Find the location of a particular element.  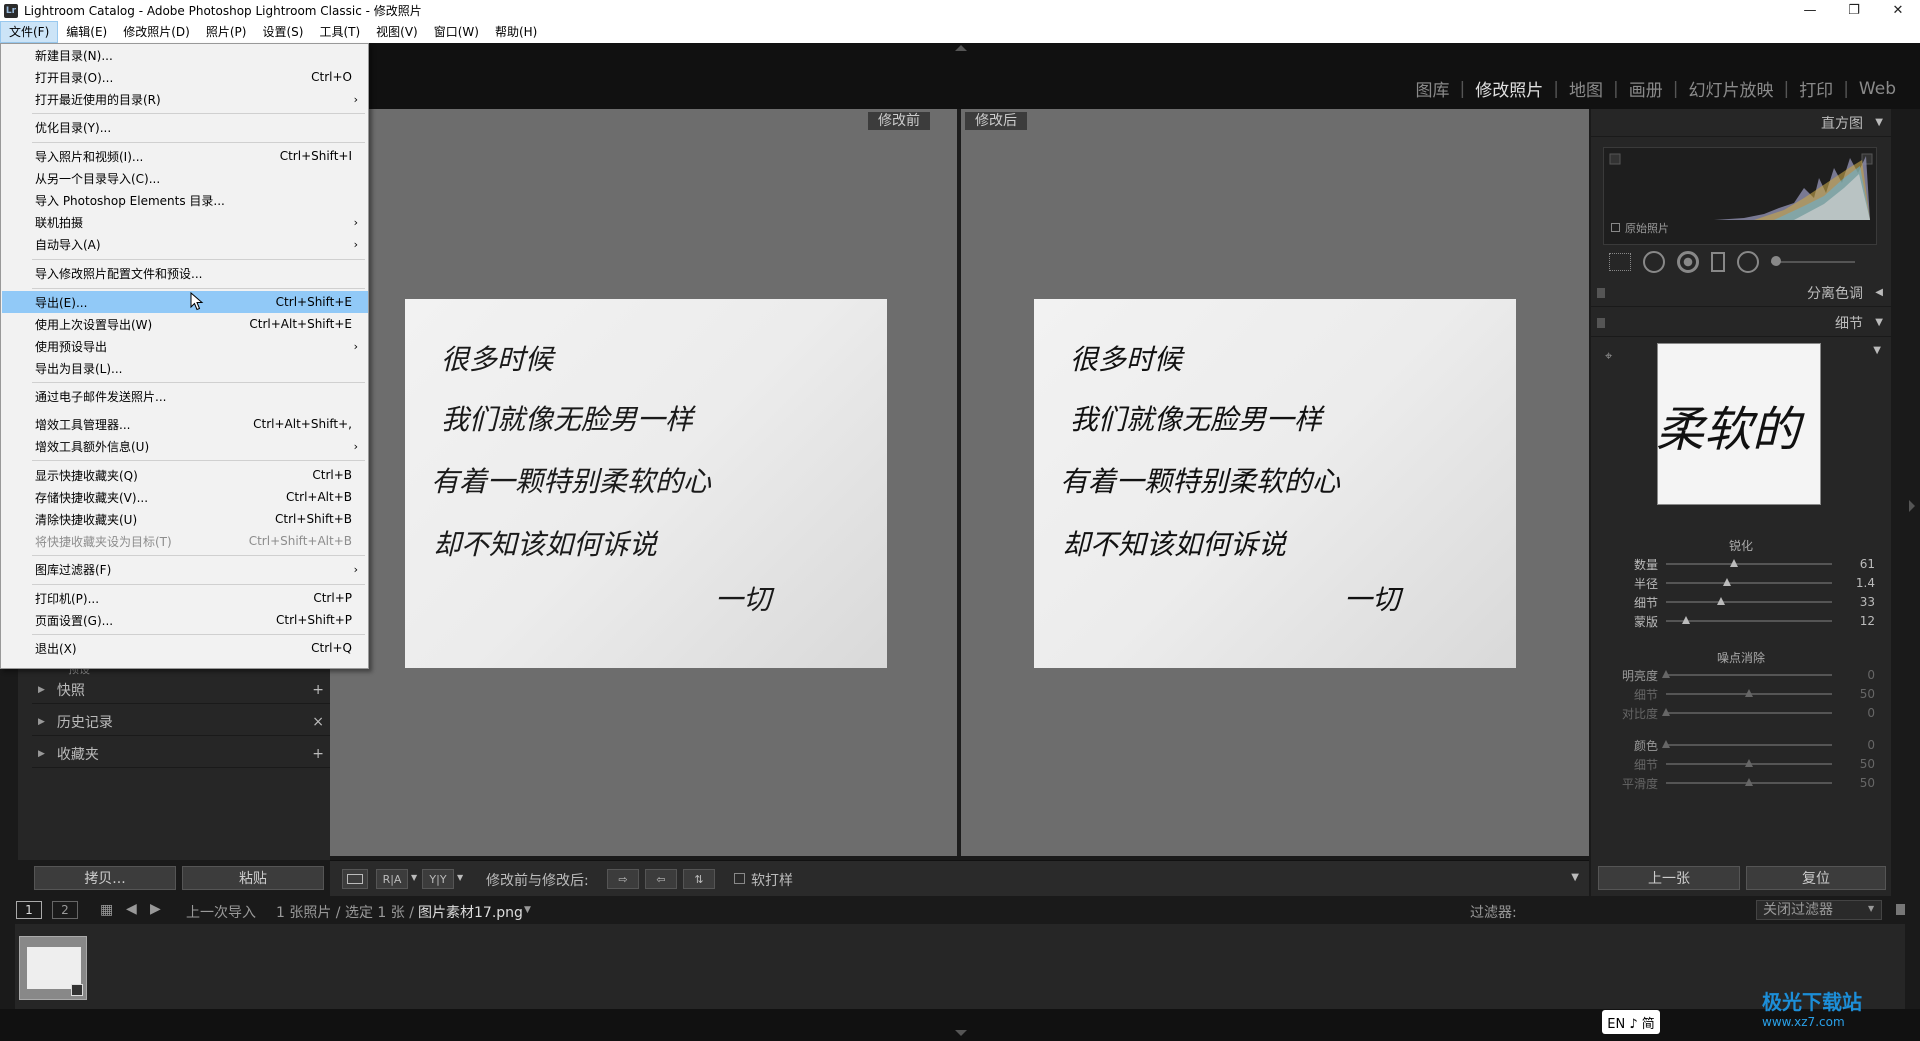

current-filename: 图片素材17.png is located at coordinates (470, 912).